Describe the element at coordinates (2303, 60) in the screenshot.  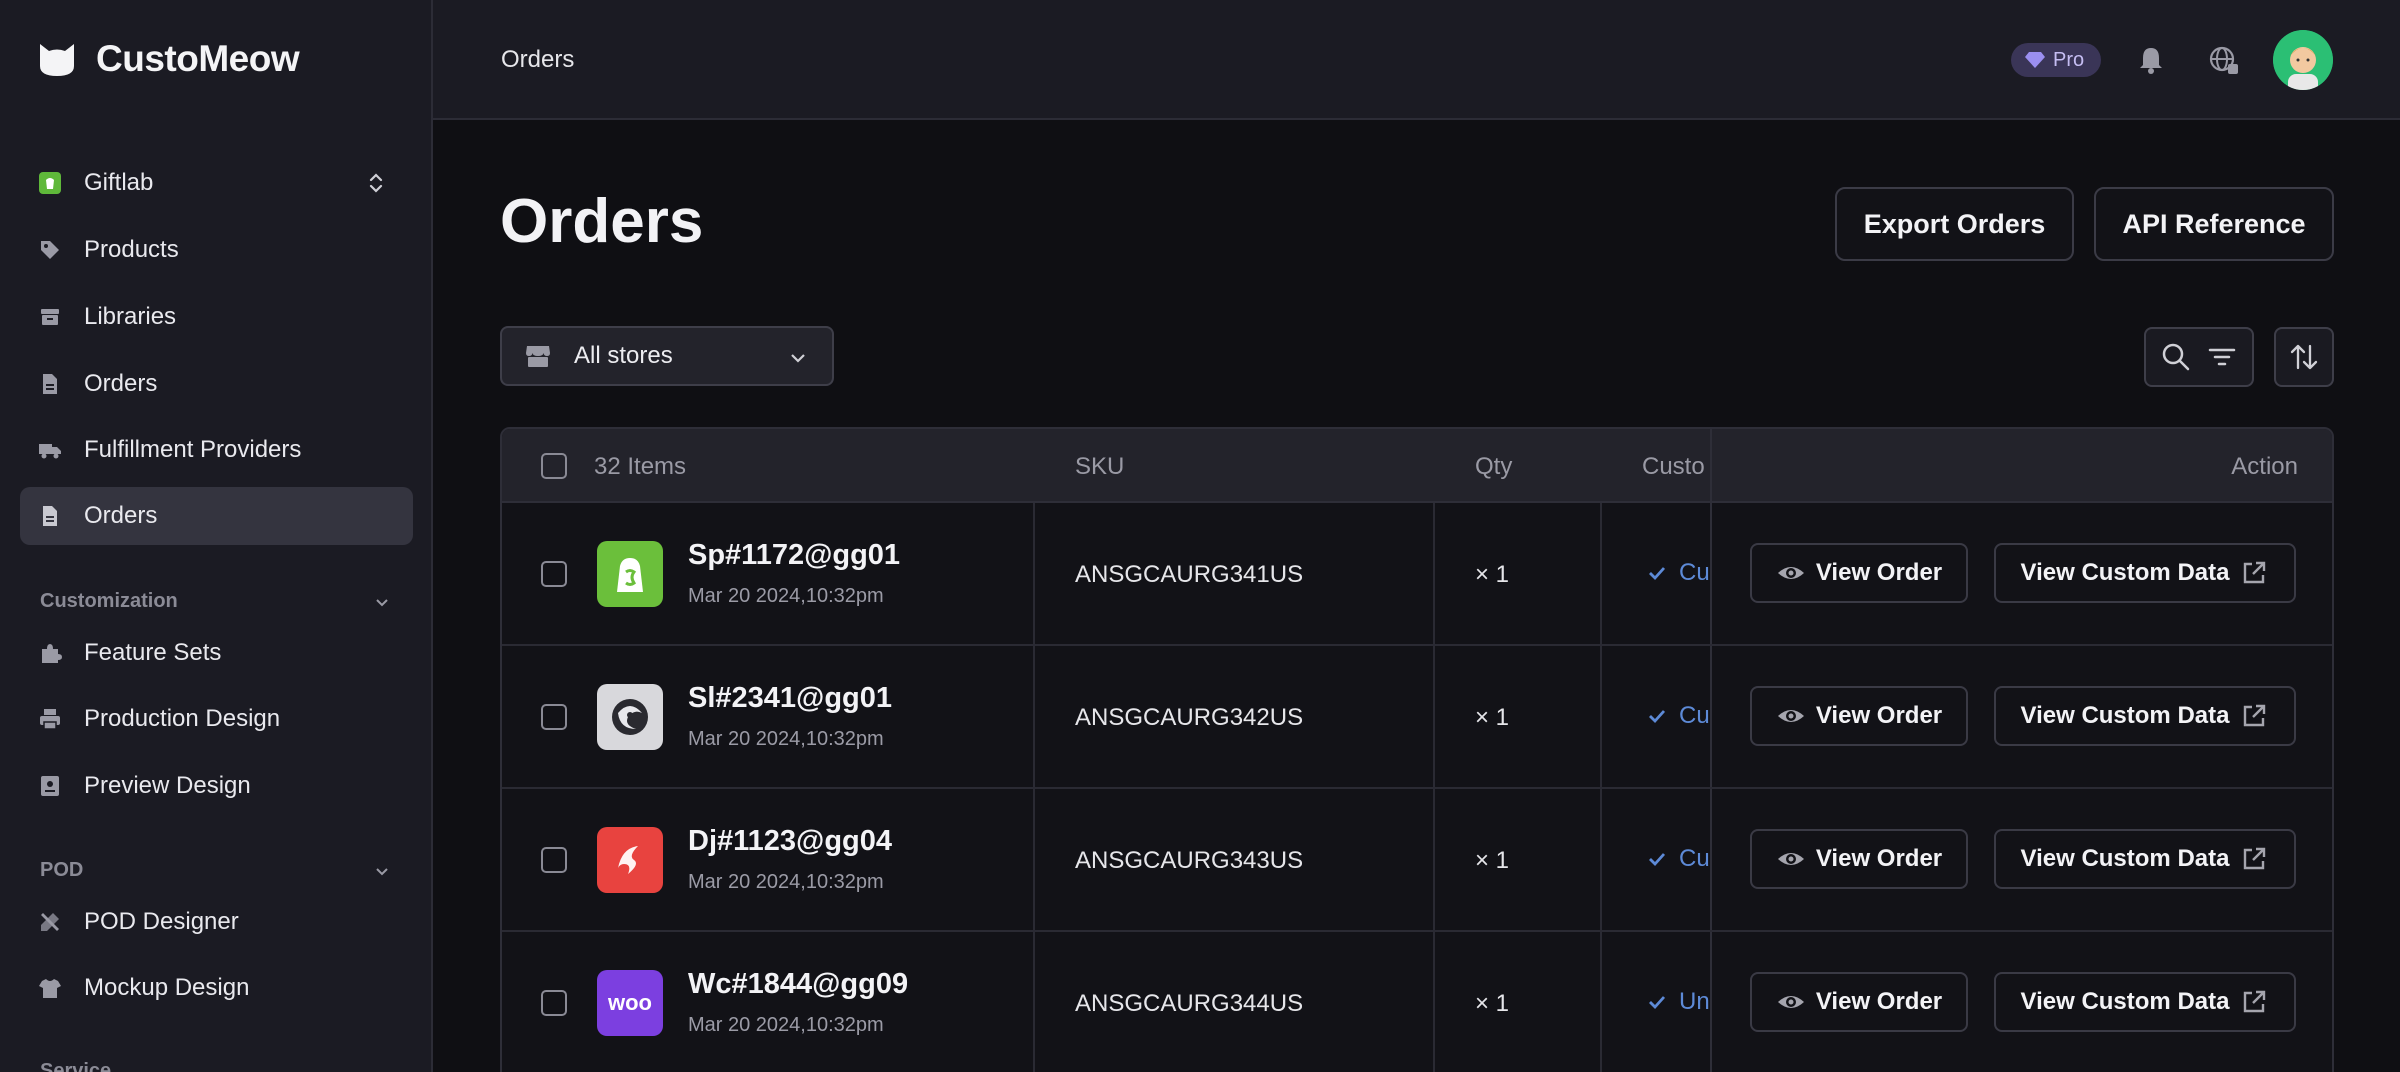
I see `avatar` at that location.